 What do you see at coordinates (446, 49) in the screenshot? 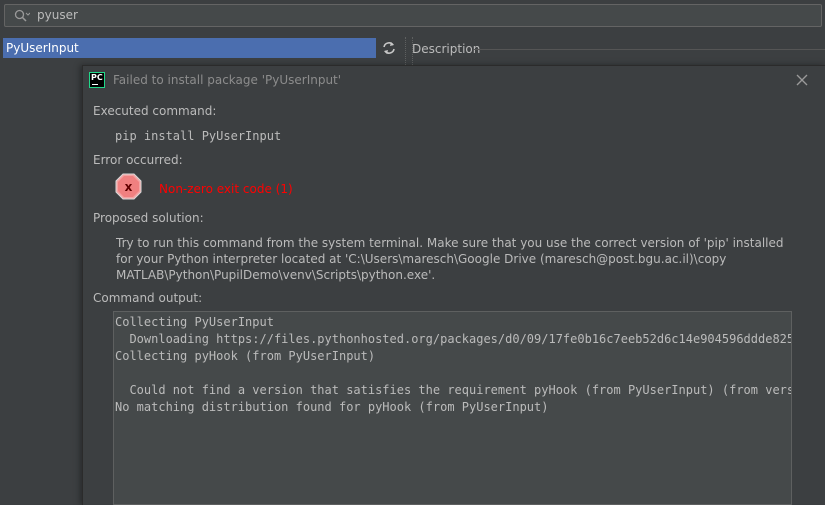
I see `description-label: Description` at bounding box center [446, 49].